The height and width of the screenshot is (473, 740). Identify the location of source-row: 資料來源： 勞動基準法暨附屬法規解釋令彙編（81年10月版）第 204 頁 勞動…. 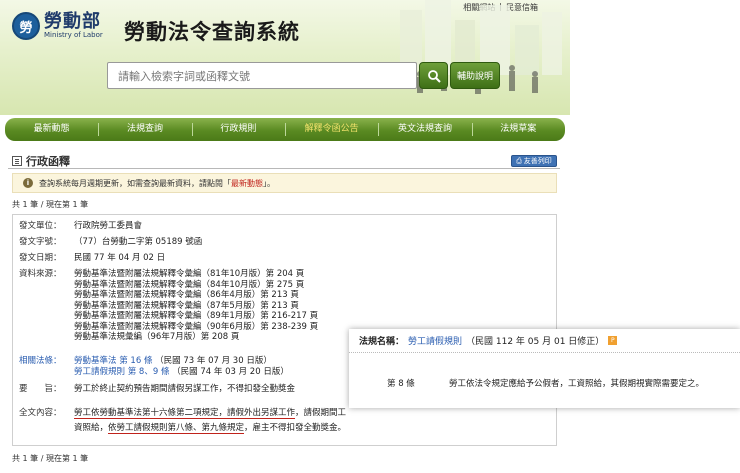
(168, 306).